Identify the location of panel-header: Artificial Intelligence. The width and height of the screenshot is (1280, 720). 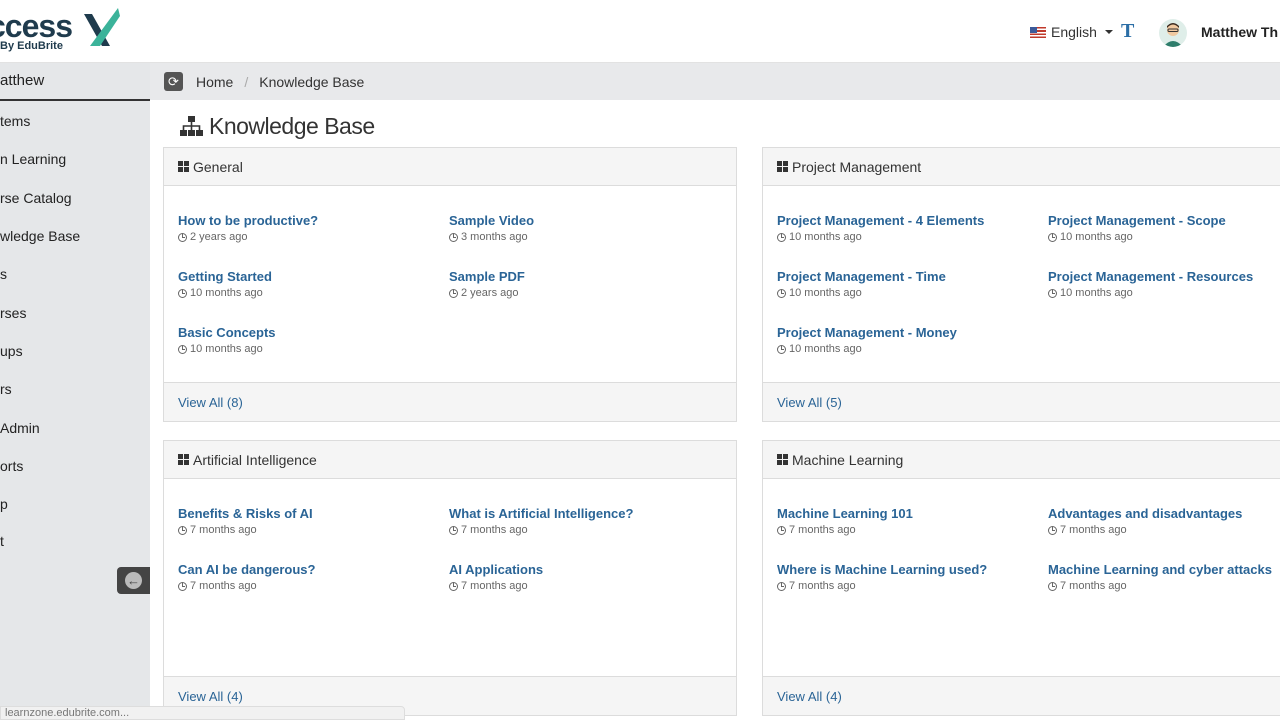
(450, 460).